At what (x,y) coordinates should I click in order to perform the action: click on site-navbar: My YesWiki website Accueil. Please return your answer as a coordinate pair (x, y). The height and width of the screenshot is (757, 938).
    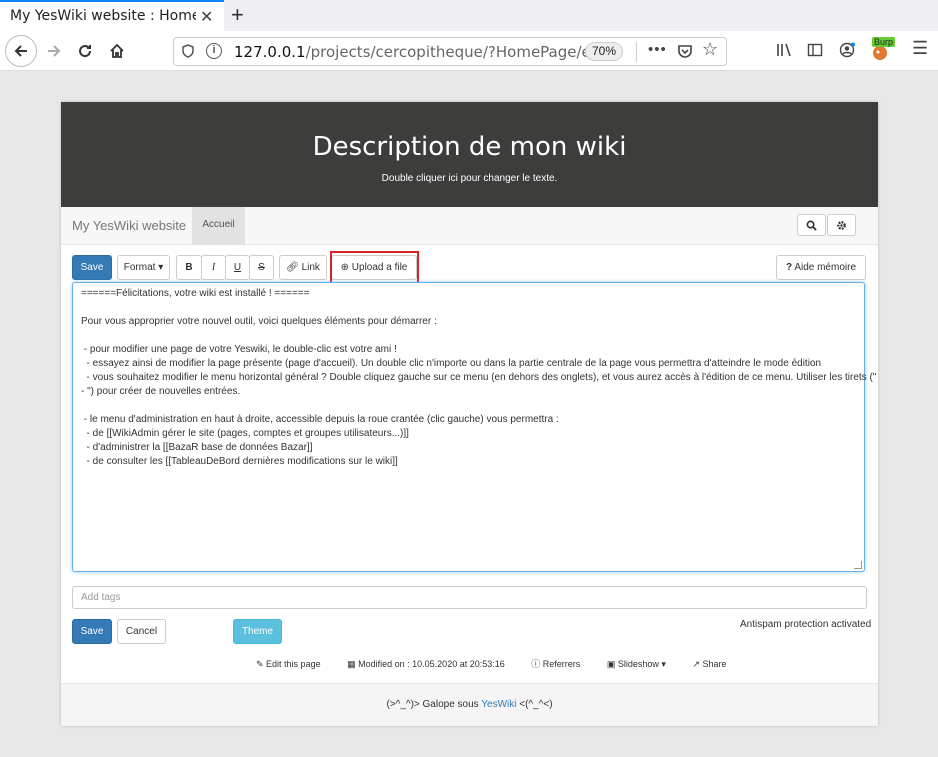
    Looking at the image, I should click on (469, 226).